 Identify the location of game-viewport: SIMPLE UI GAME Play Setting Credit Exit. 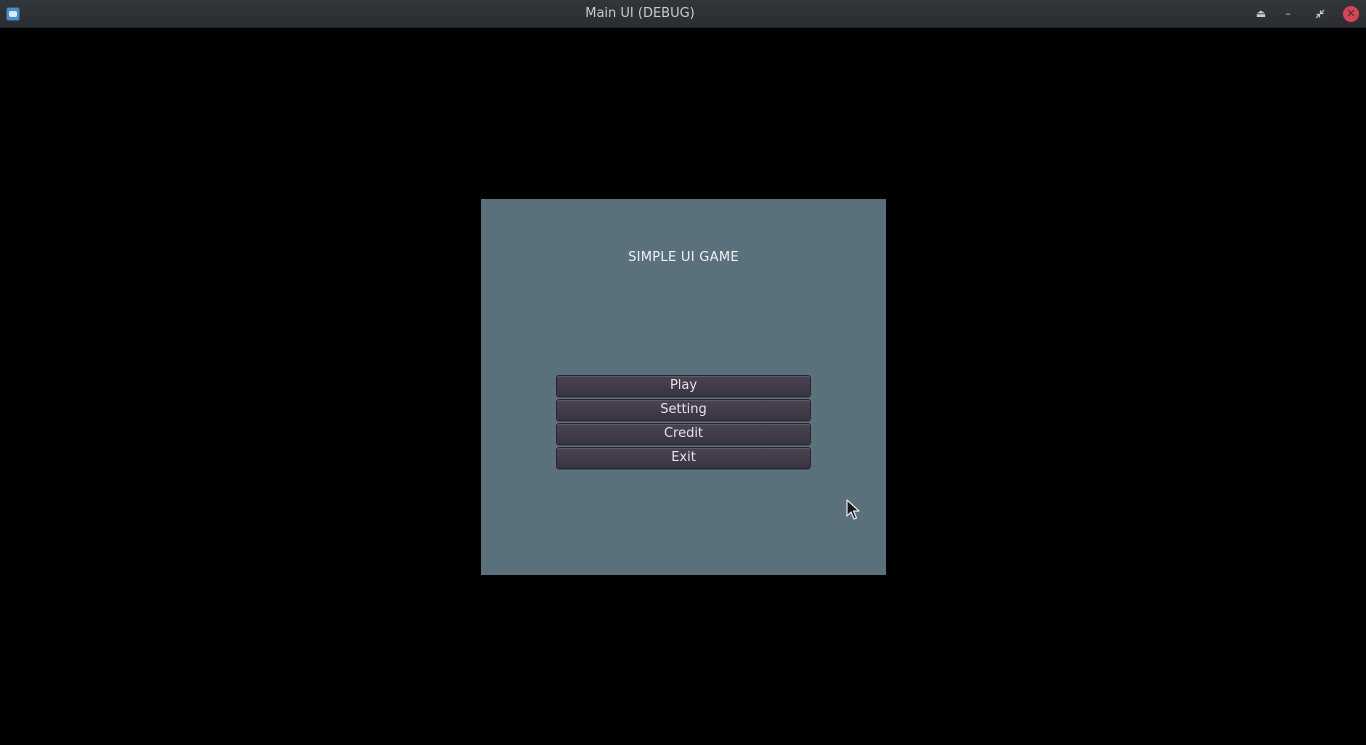
(683, 387).